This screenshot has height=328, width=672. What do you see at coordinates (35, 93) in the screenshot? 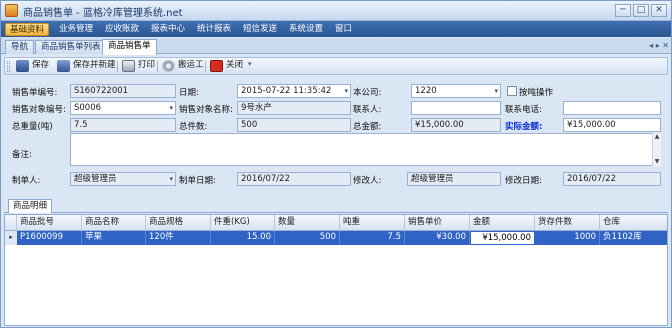
I see `order-no-label: 销售单编号:` at bounding box center [35, 93].